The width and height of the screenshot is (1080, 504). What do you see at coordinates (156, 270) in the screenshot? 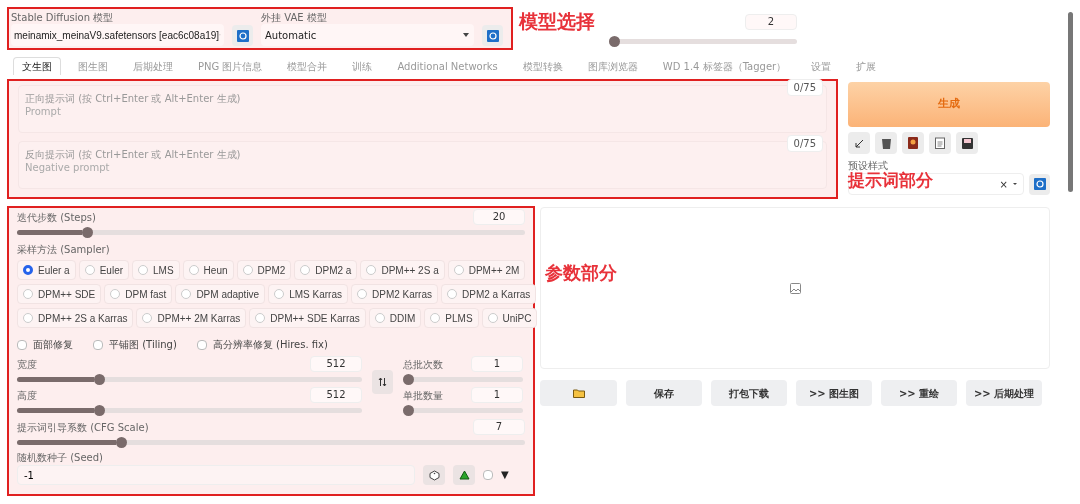
I see `sampler-option: LMS` at bounding box center [156, 270].